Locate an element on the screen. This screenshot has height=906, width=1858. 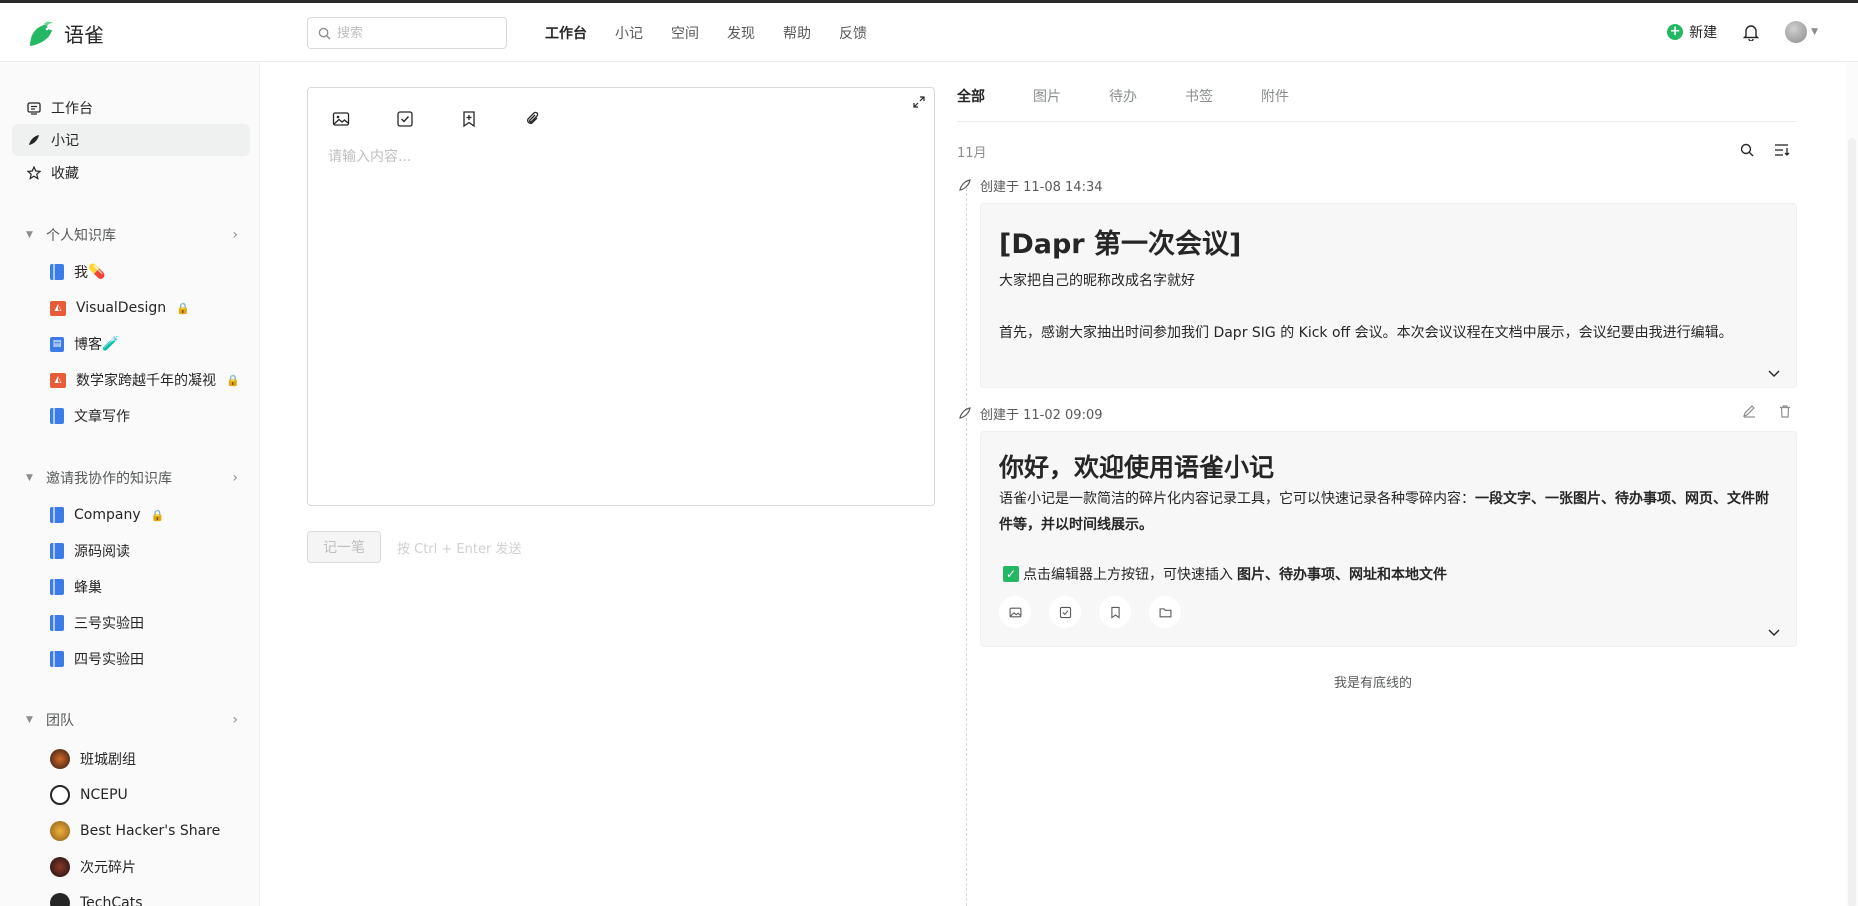
nav-feedback: 反馈 is located at coordinates (853, 33).